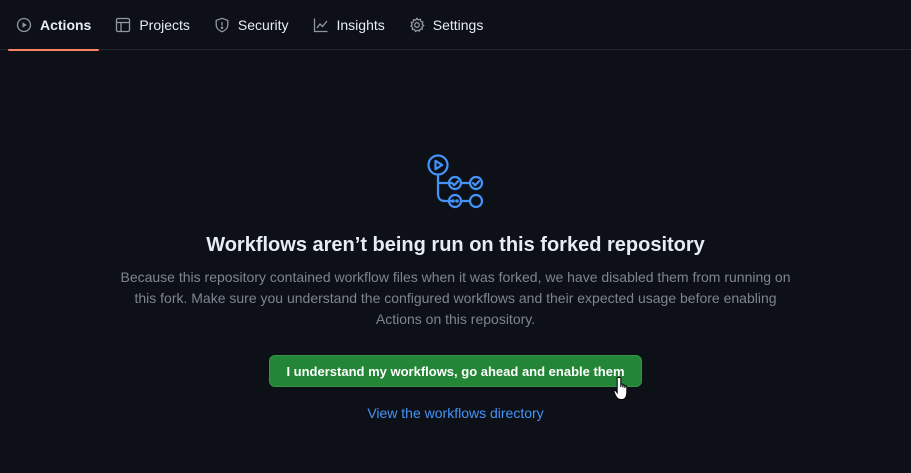 This screenshot has height=473, width=911. I want to click on play-icon, so click(24, 25).